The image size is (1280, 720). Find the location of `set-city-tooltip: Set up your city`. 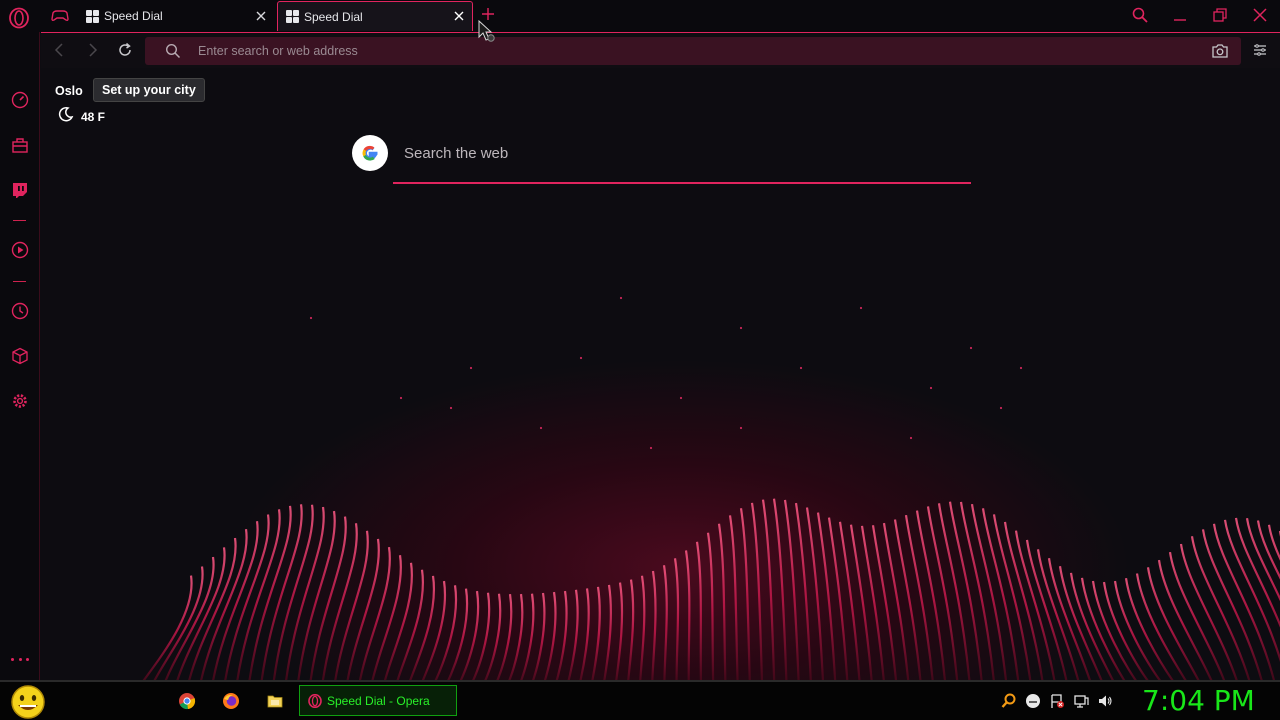

set-city-tooltip: Set up your city is located at coordinates (149, 90).